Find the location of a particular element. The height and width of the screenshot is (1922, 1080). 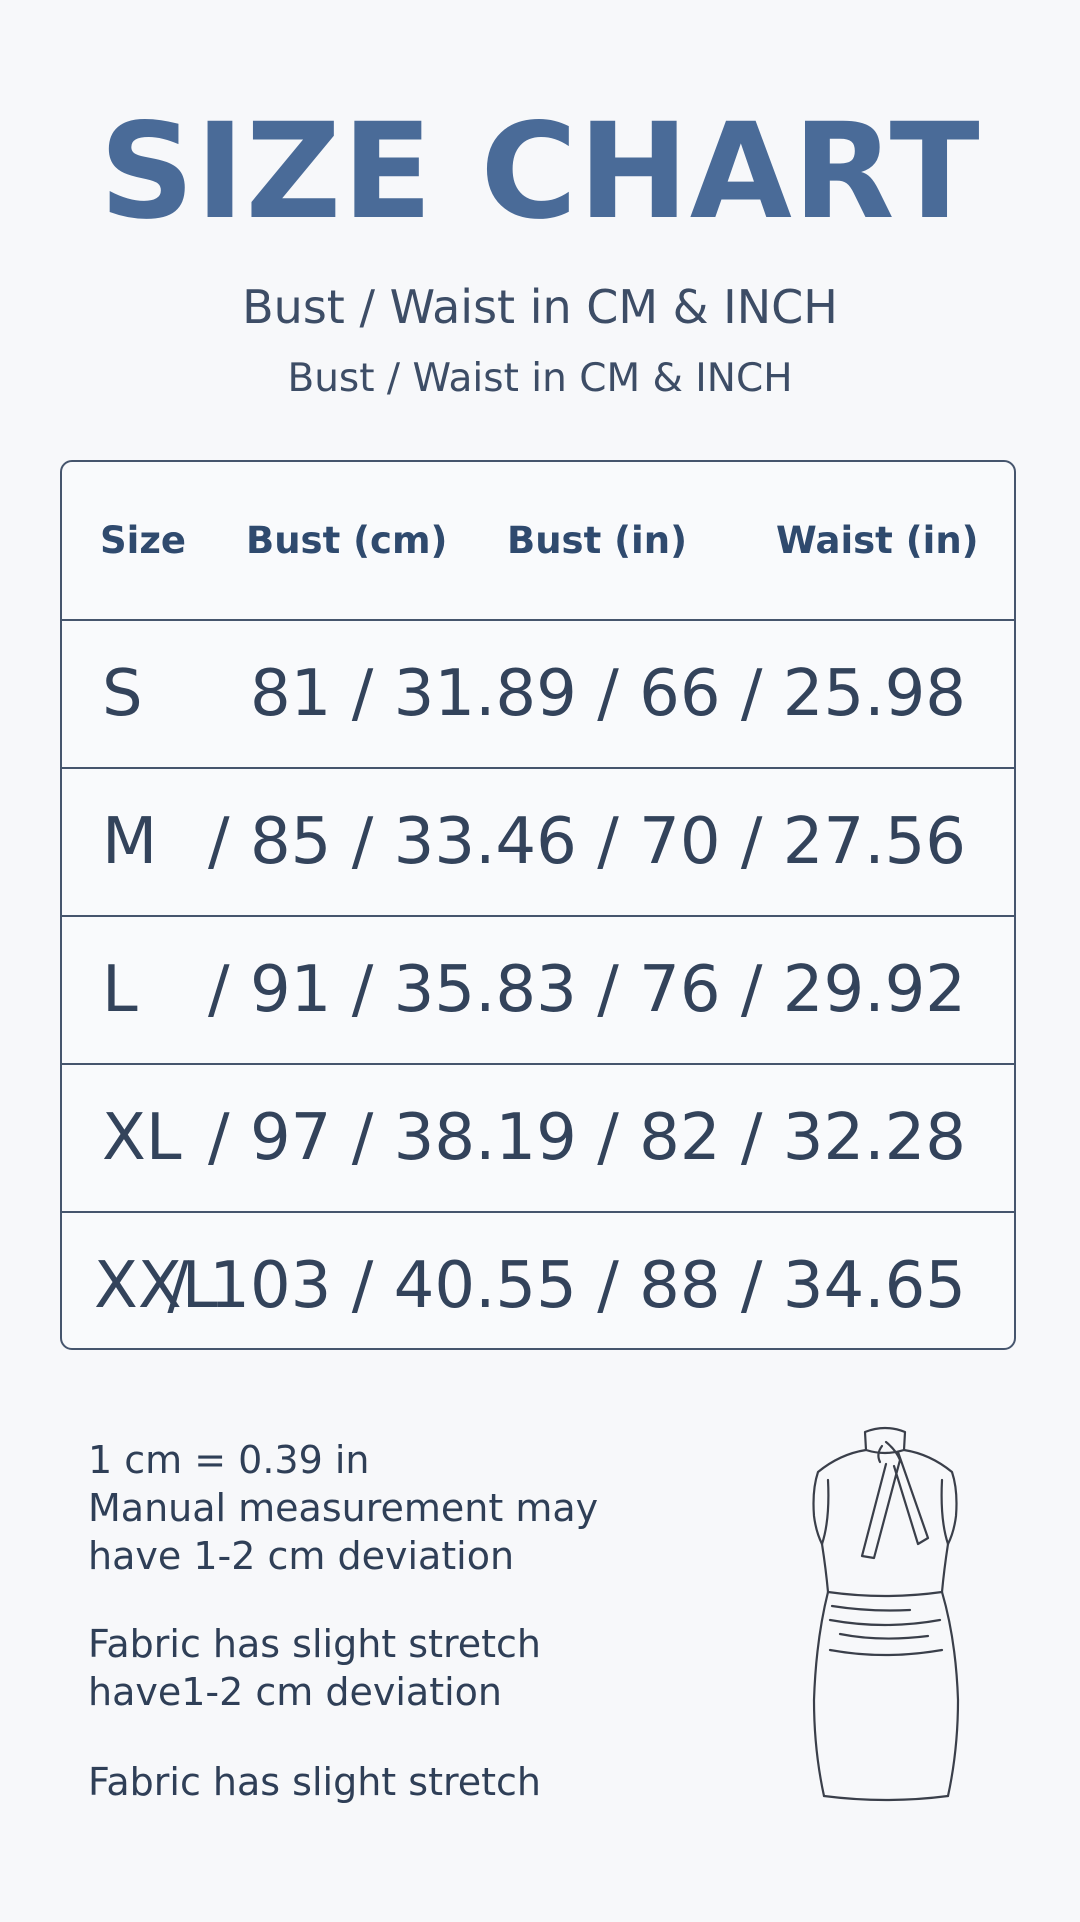

size-values: / 85 / 33.46 / 70 / 27.56 is located at coordinates (587, 842).